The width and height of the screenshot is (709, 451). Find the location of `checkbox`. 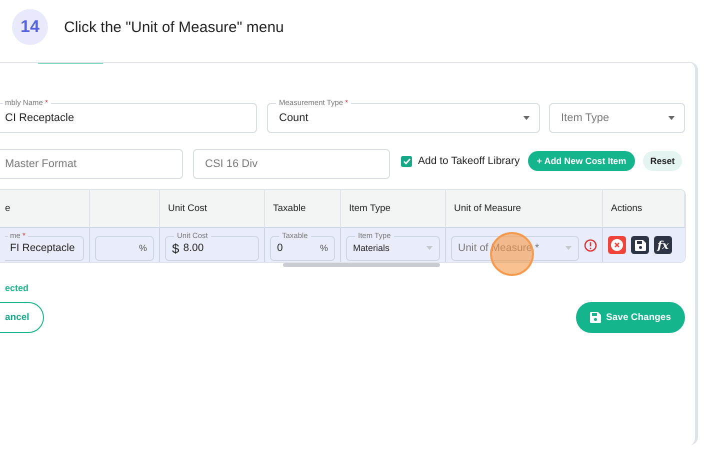

checkbox is located at coordinates (406, 161).